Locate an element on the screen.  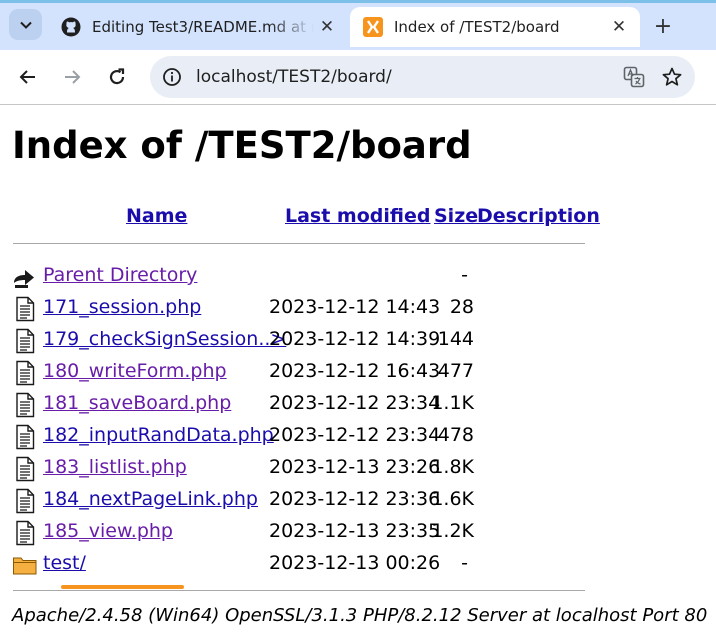
footer-divider is located at coordinates (299, 590).